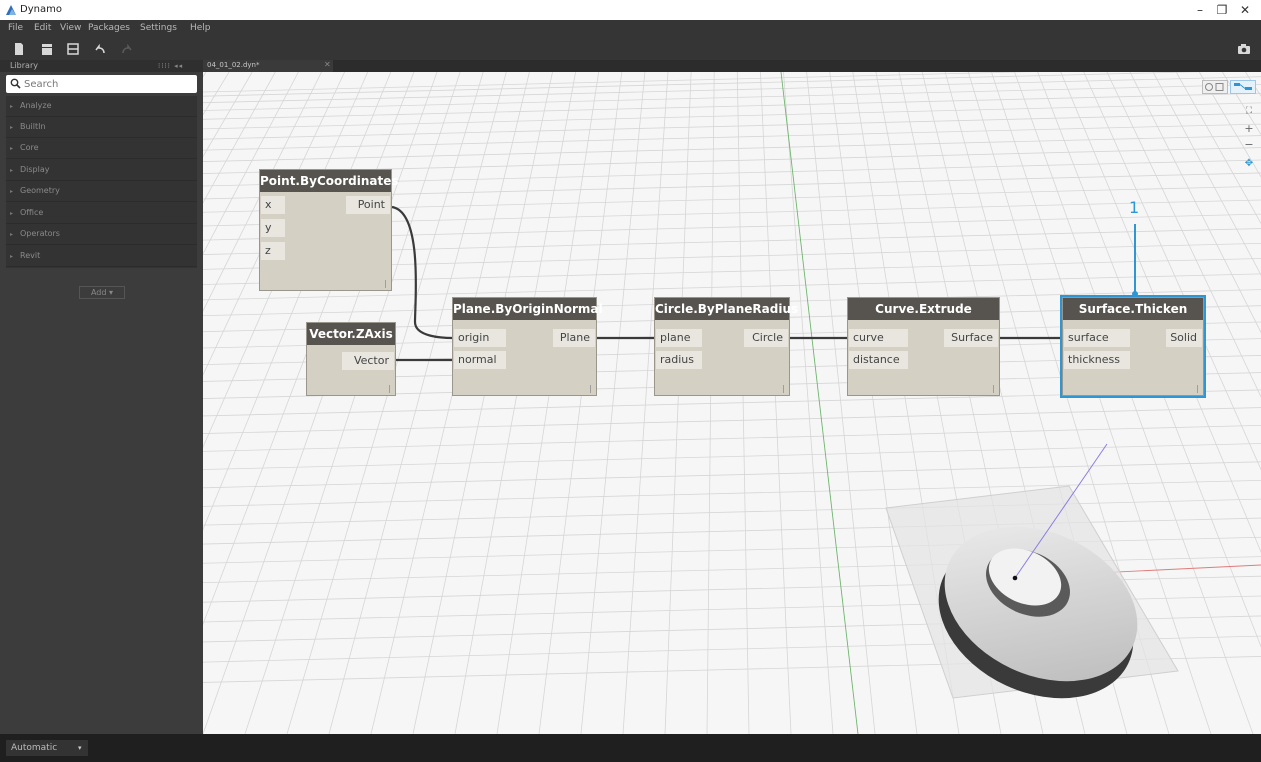 This screenshot has width=1261, height=762. I want to click on node-vector-zaxis: Vector.ZAxis Vector |, so click(351, 359).